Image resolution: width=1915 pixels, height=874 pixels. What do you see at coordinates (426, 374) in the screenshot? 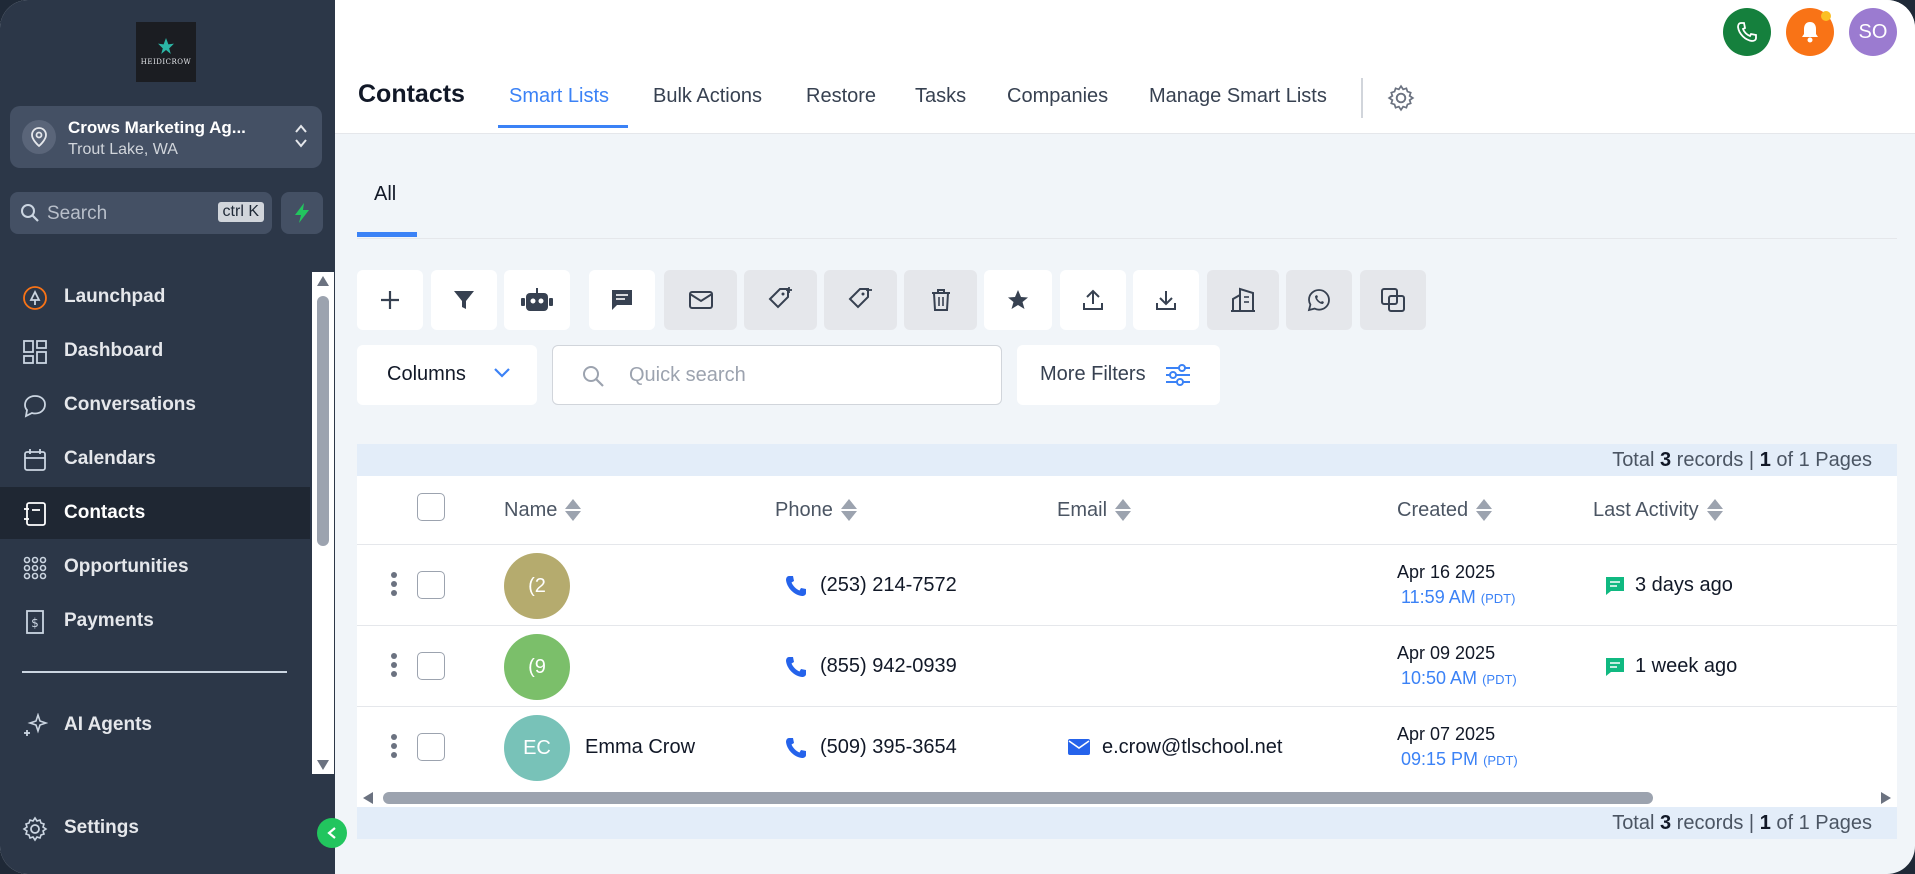
I see `columns-label: Columns` at bounding box center [426, 374].